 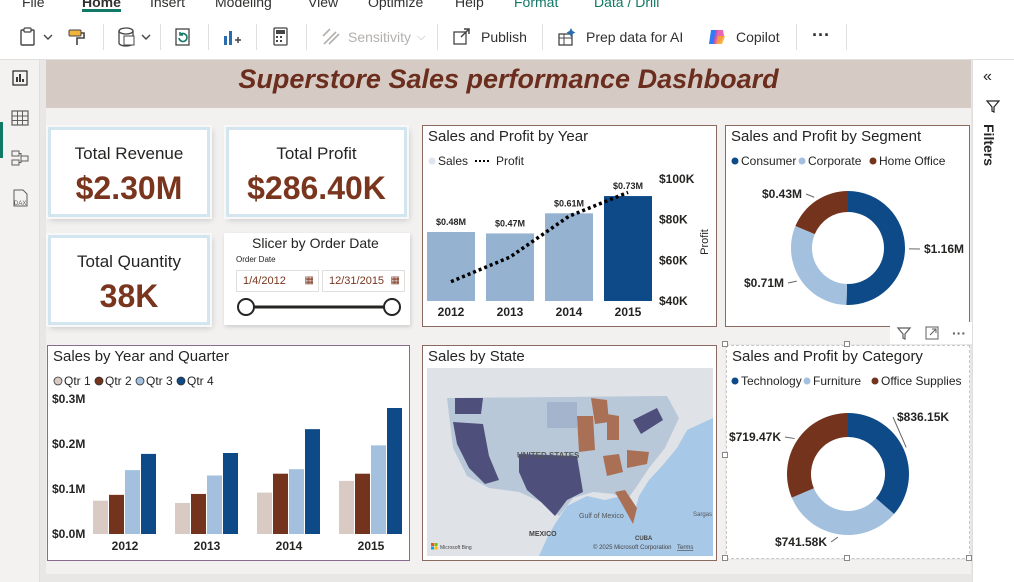 I want to click on publish-icon, so click(x=461, y=36).